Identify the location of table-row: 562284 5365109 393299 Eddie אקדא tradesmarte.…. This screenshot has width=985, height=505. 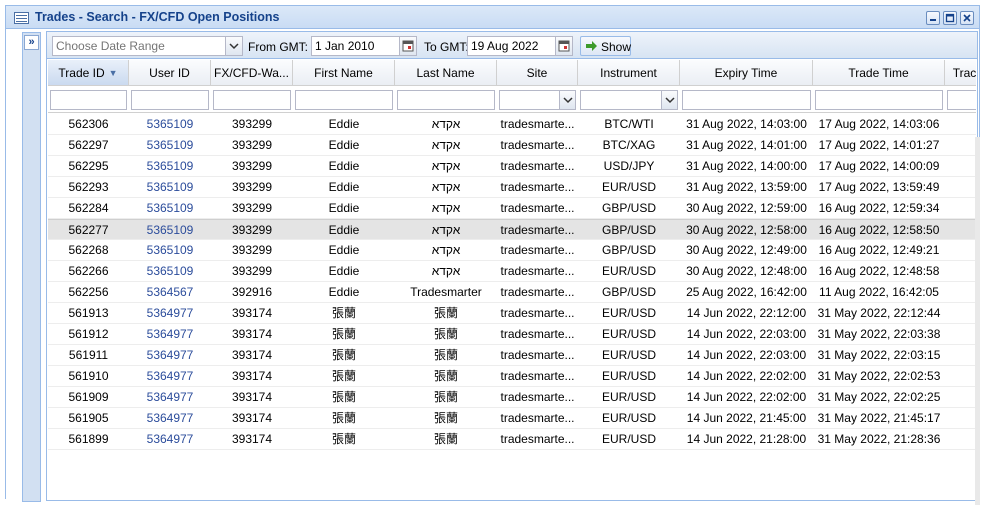
(512, 208).